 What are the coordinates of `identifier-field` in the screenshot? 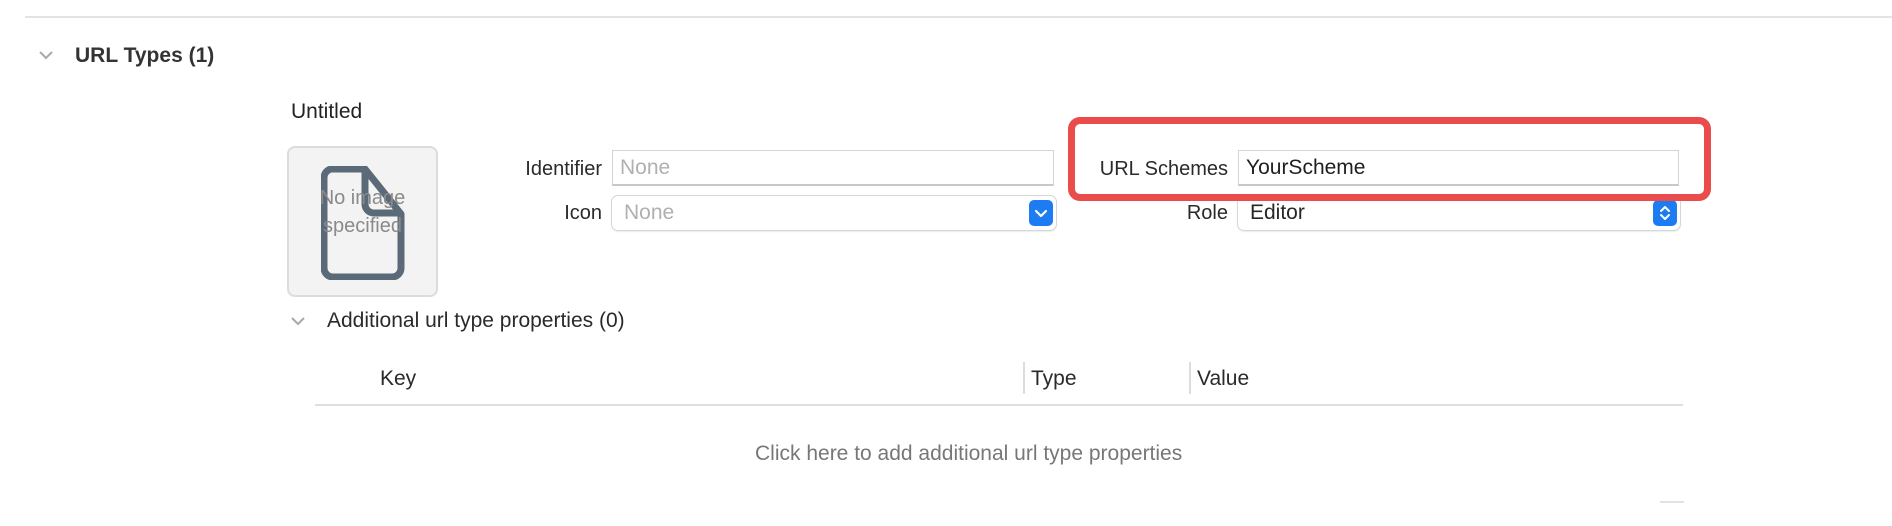 It's located at (833, 168).